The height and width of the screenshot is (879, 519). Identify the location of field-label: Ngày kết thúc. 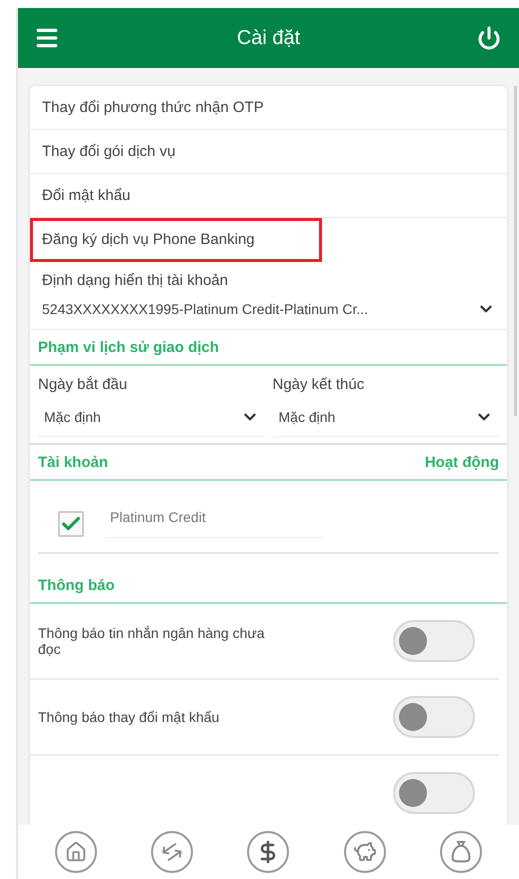
(319, 385).